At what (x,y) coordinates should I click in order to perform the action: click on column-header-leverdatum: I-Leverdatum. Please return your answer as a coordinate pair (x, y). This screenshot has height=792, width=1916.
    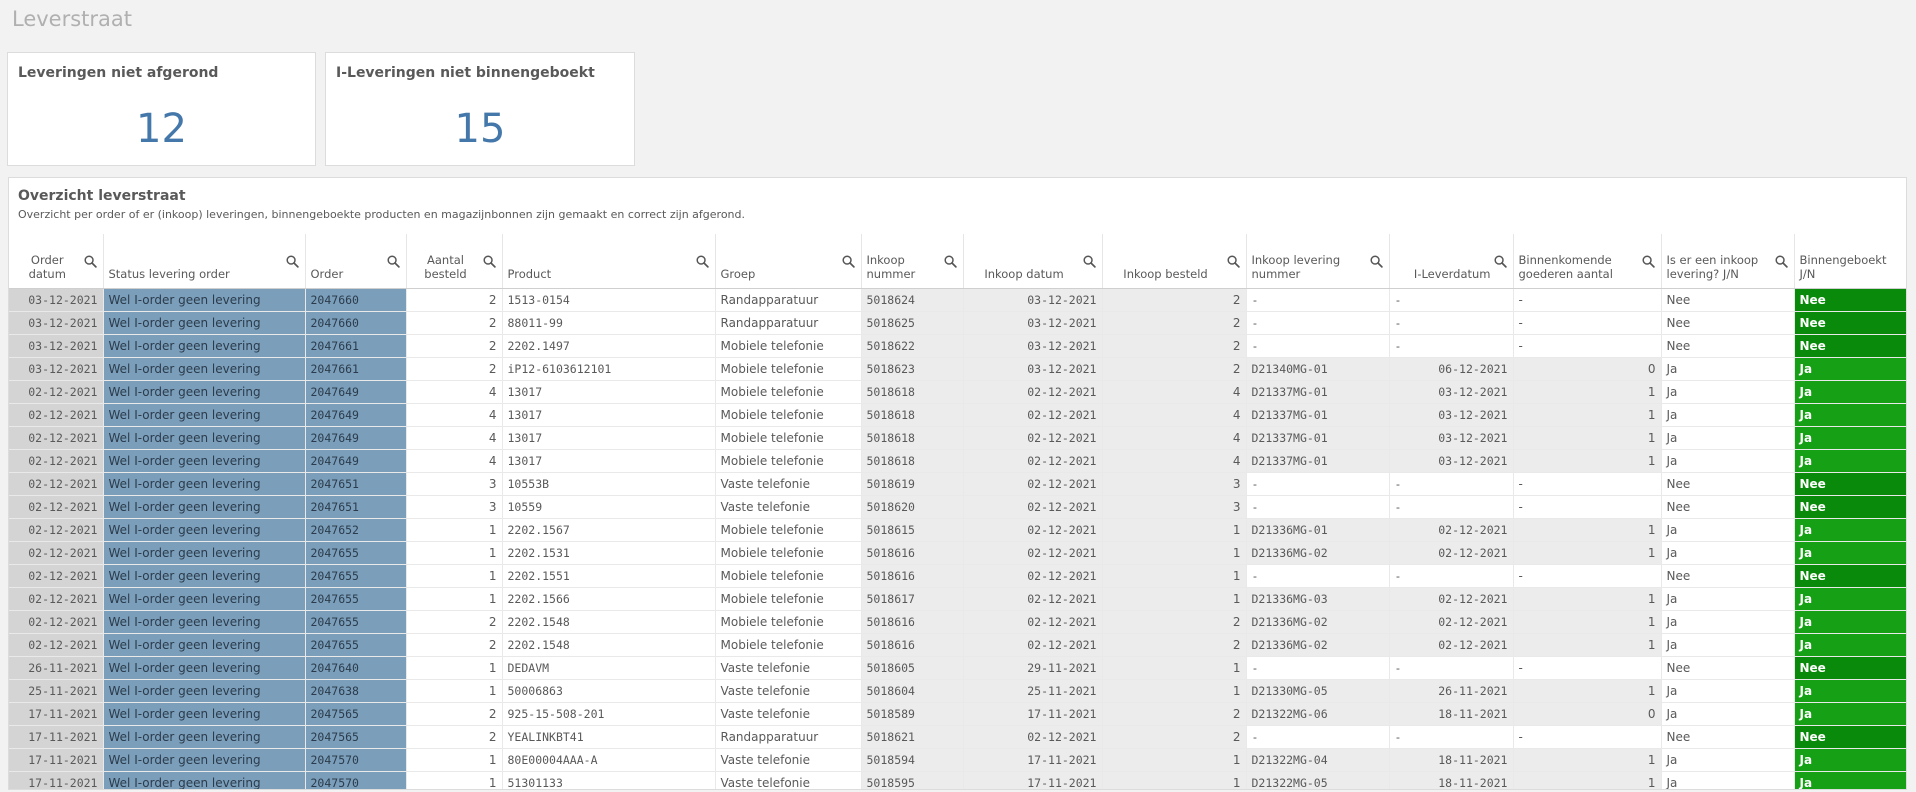
    Looking at the image, I should click on (1451, 261).